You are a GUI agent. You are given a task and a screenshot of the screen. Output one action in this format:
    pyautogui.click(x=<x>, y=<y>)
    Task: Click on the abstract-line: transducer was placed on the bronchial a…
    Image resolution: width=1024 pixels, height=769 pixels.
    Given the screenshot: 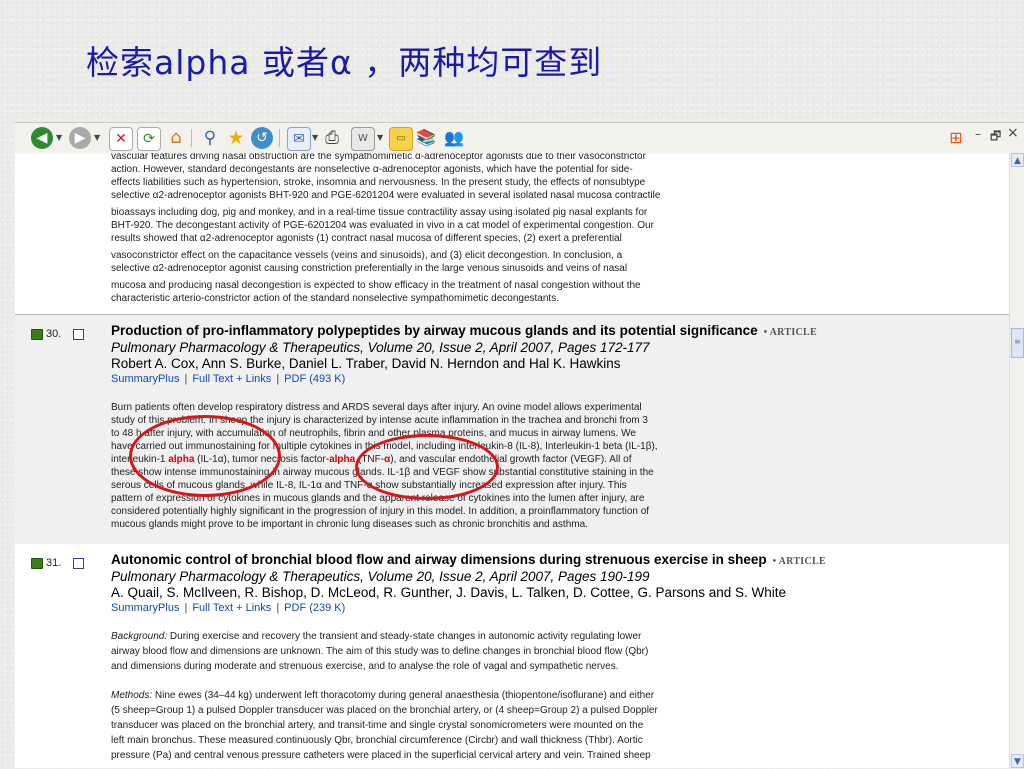 What is the action you would take?
    pyautogui.click(x=471, y=725)
    